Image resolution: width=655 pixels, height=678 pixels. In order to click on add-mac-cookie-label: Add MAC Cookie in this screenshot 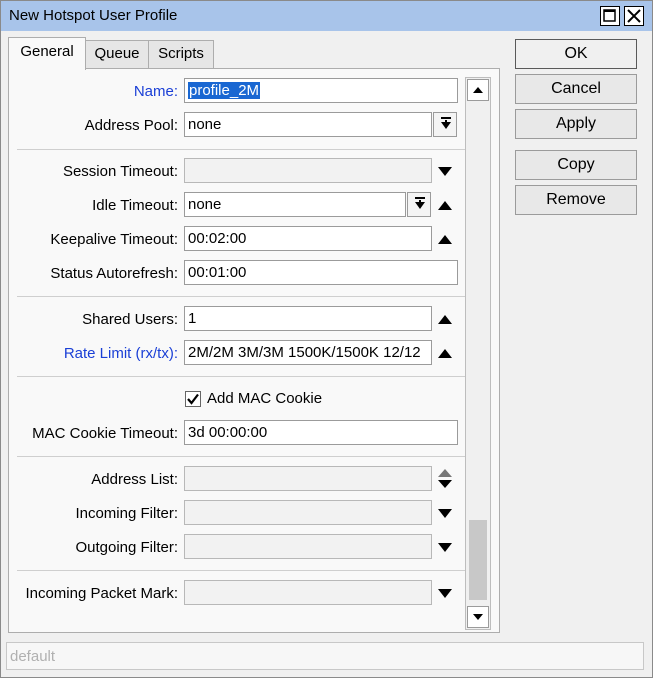, I will do `click(264, 398)`.